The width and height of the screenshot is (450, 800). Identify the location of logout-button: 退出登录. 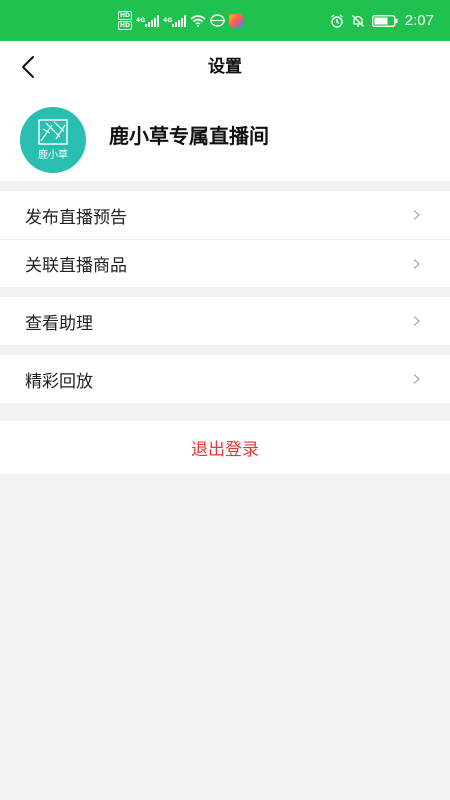
(225, 447).